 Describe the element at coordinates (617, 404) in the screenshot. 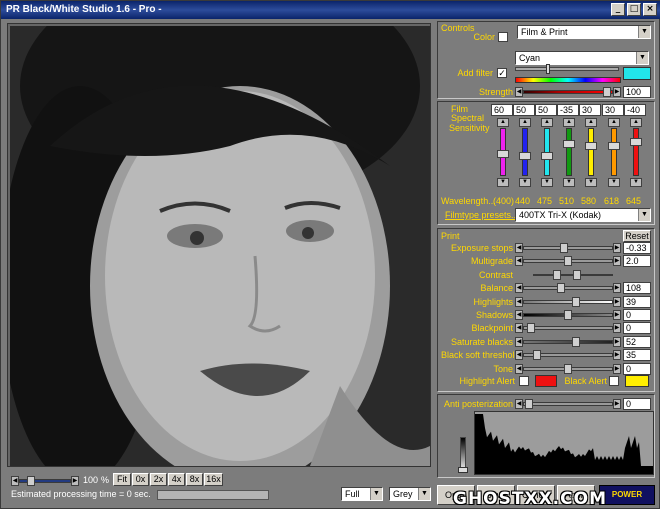

I see `anti-posterization-right-arrow: ▶` at that location.